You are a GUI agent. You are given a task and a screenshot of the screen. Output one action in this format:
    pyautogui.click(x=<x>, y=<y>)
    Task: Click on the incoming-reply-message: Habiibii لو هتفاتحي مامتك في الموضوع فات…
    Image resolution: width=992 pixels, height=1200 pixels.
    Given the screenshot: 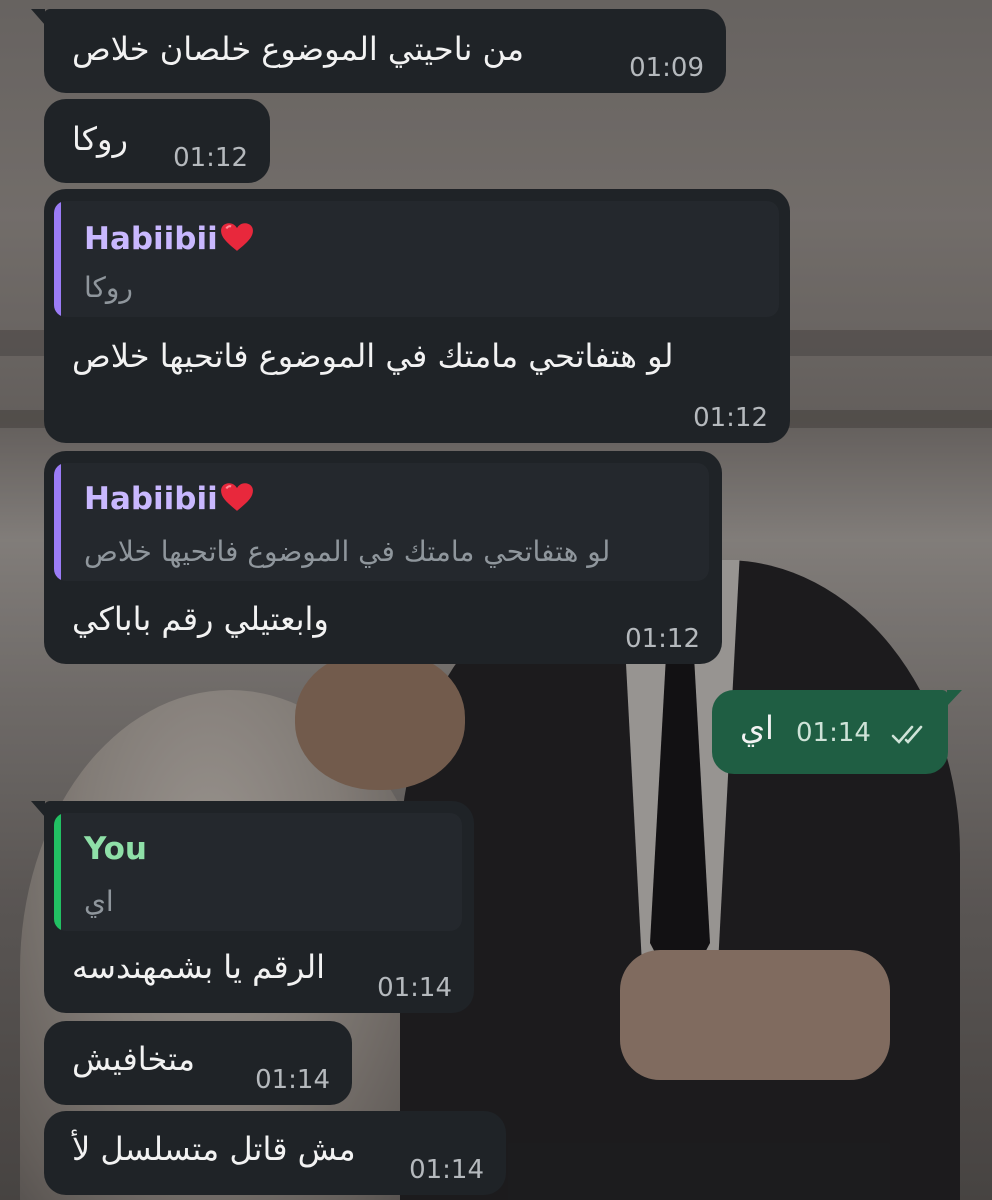 What is the action you would take?
    pyautogui.click(x=383, y=557)
    